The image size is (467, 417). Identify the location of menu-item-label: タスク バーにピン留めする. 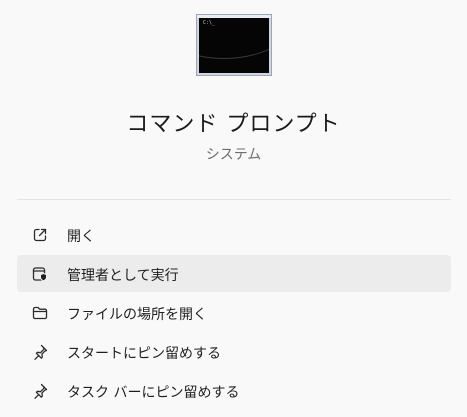
(153, 393).